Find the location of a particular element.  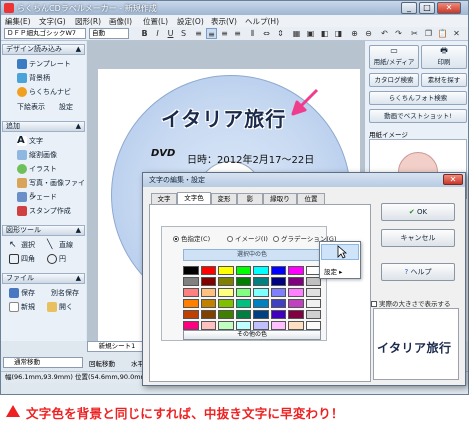

copy-icon: ❐ is located at coordinates (428, 33).